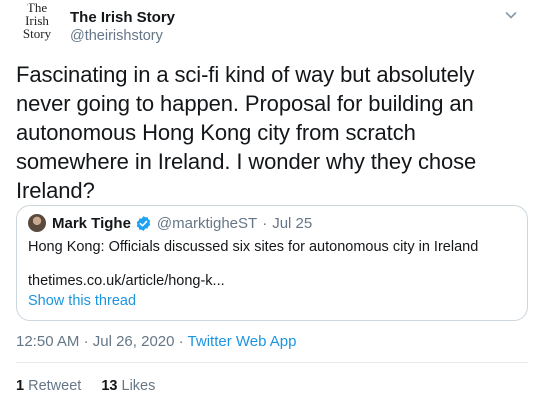 The image size is (536, 402). I want to click on source-app-link: Twitter Web App, so click(242, 341).